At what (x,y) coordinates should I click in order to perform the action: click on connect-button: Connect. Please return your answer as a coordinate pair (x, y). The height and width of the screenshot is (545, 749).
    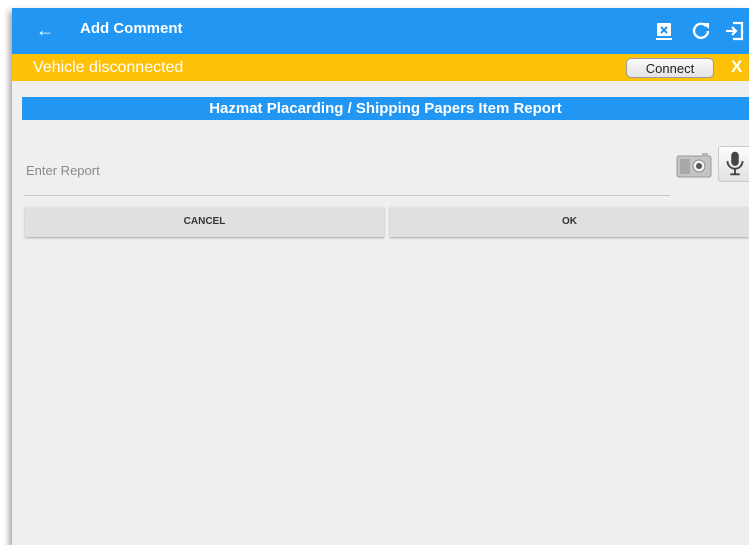
    Looking at the image, I should click on (670, 68).